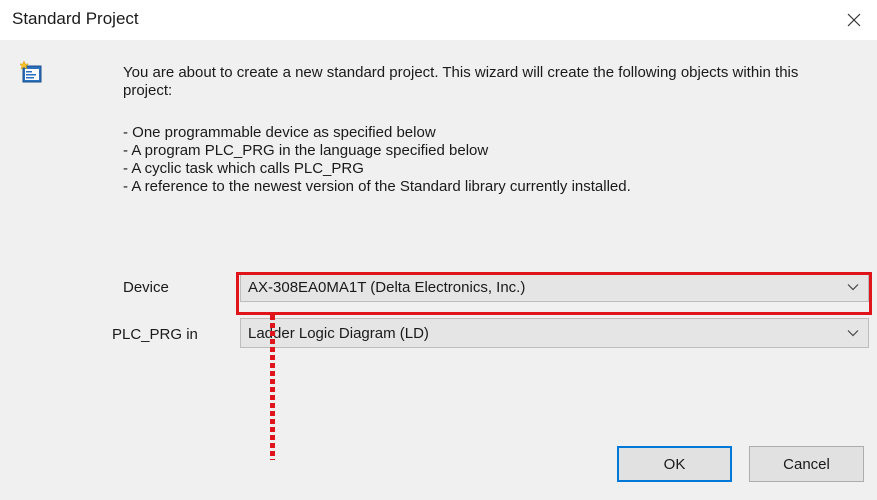 The width and height of the screenshot is (877, 500). Describe the element at coordinates (146, 287) in the screenshot. I see `device-label: Device` at that location.